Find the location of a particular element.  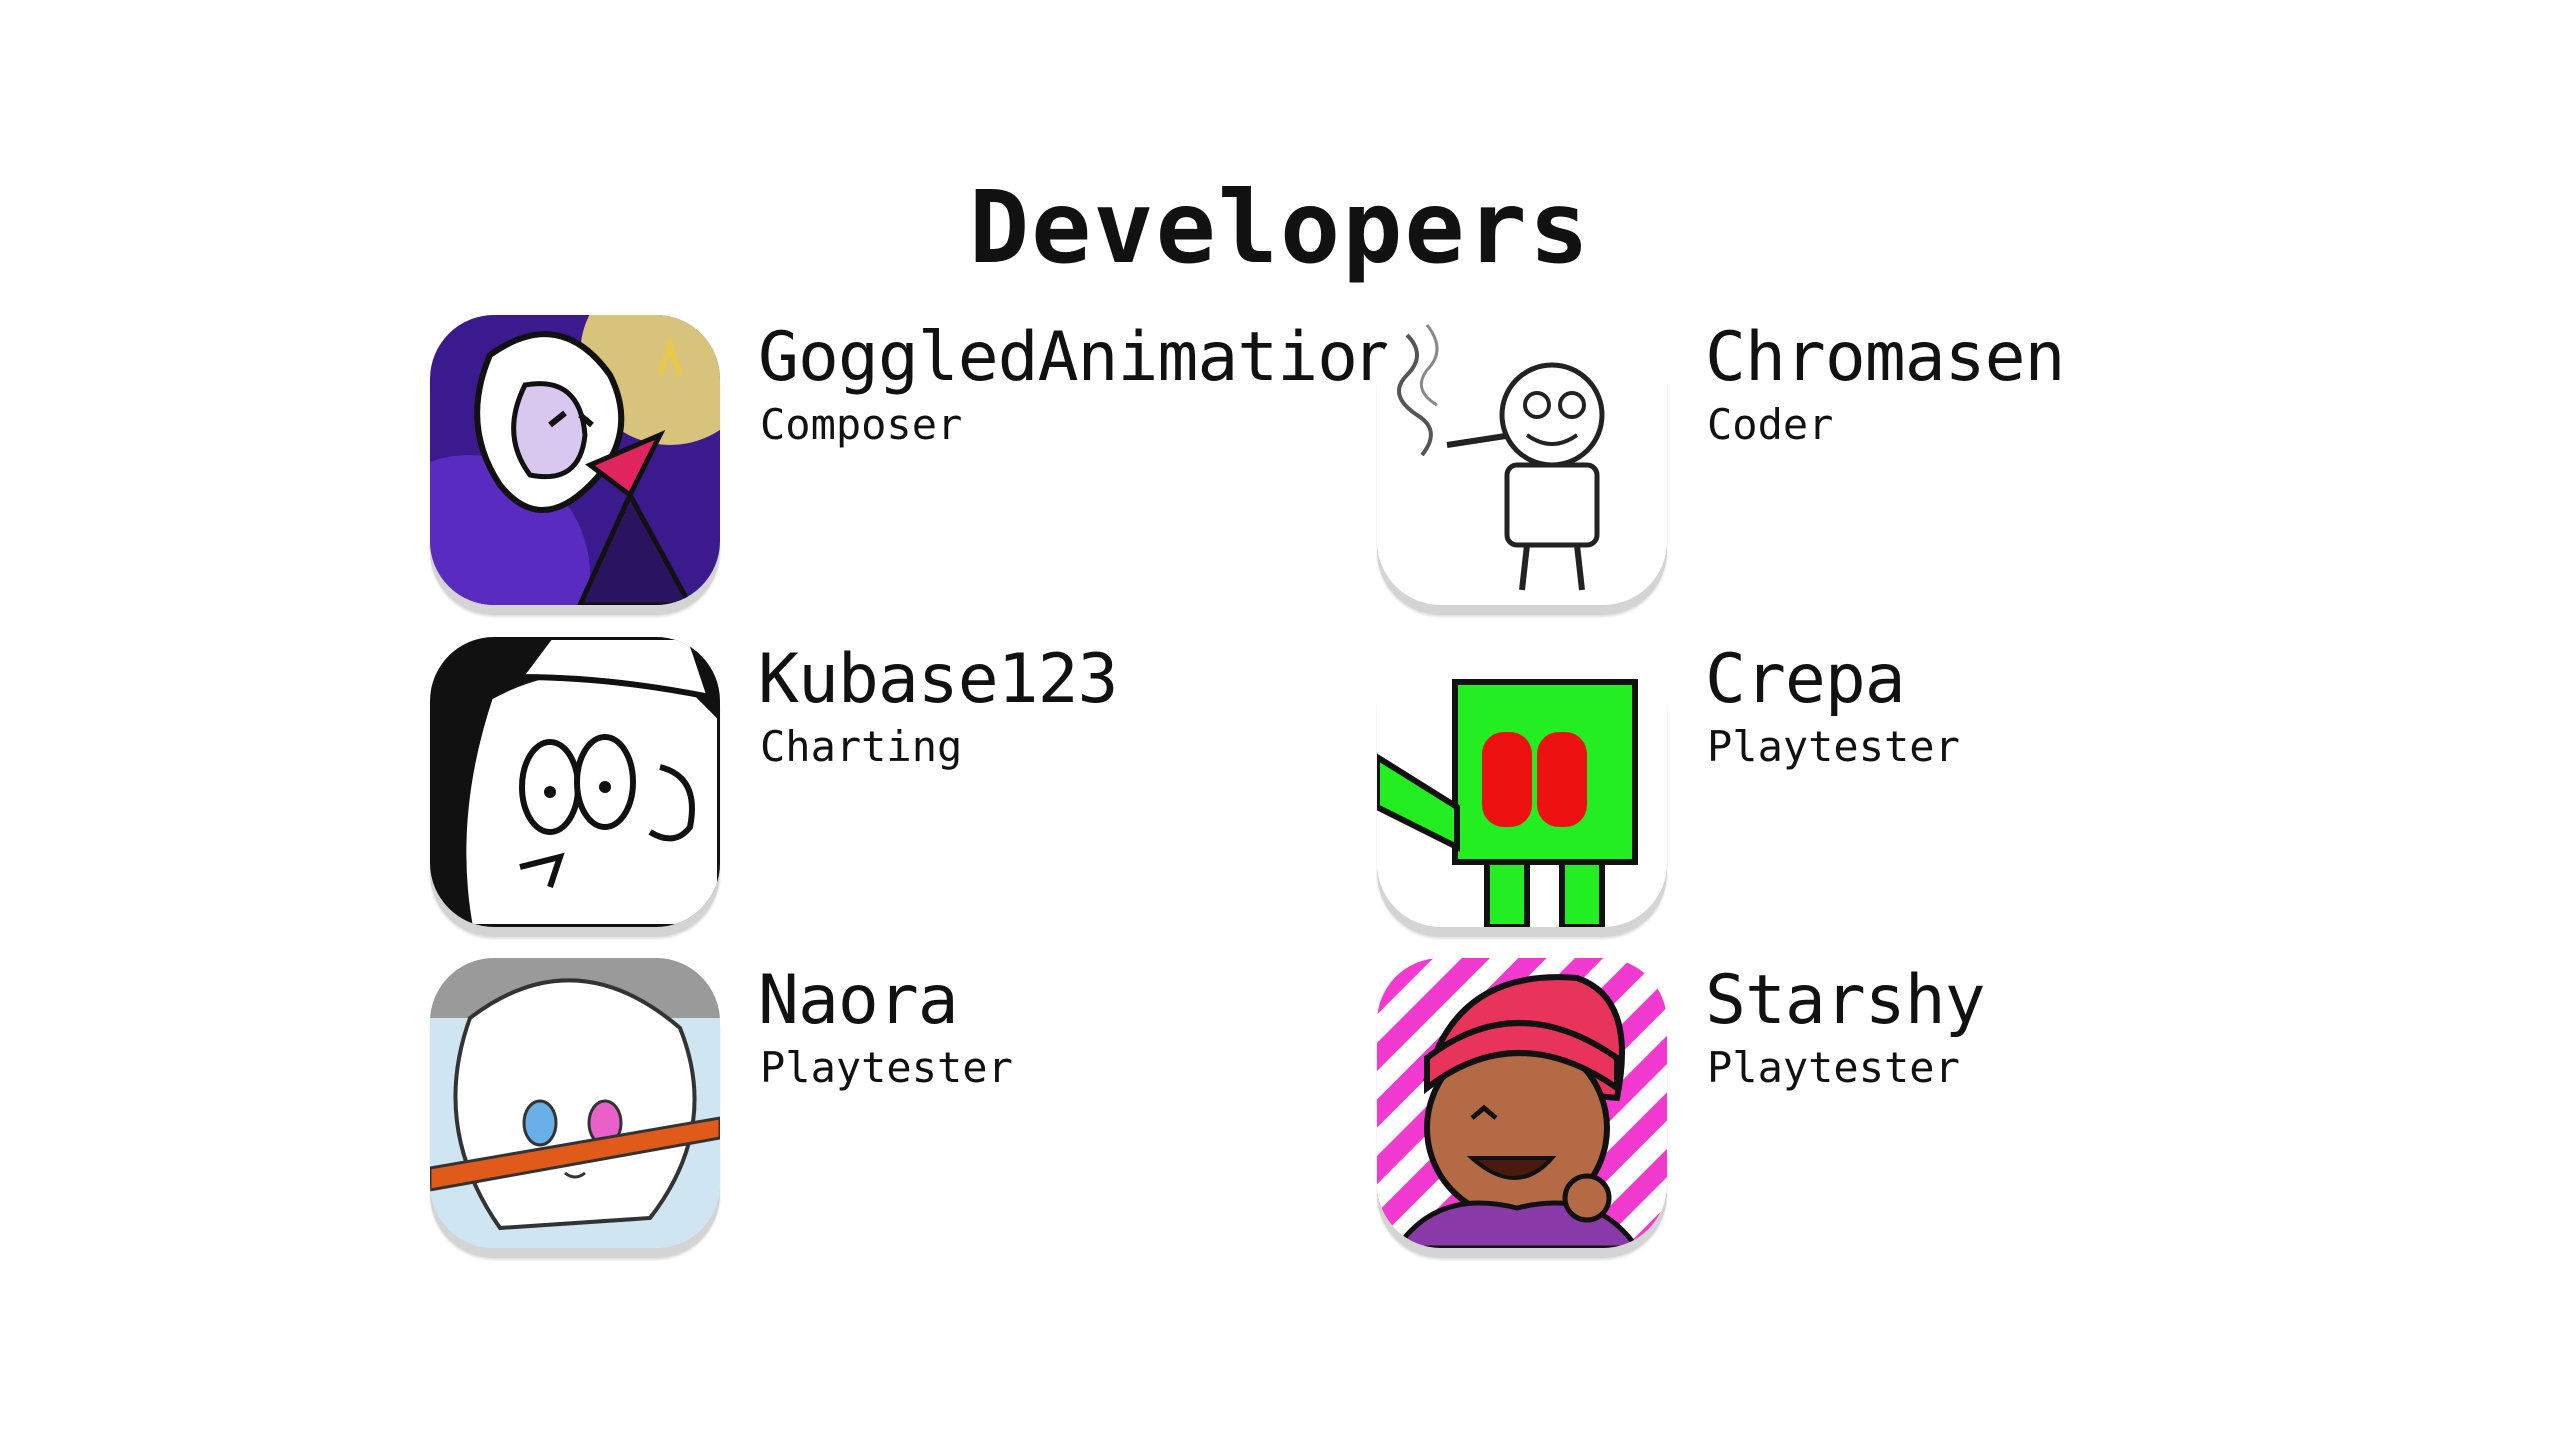

starshy-avatar is located at coordinates (1522, 1103).